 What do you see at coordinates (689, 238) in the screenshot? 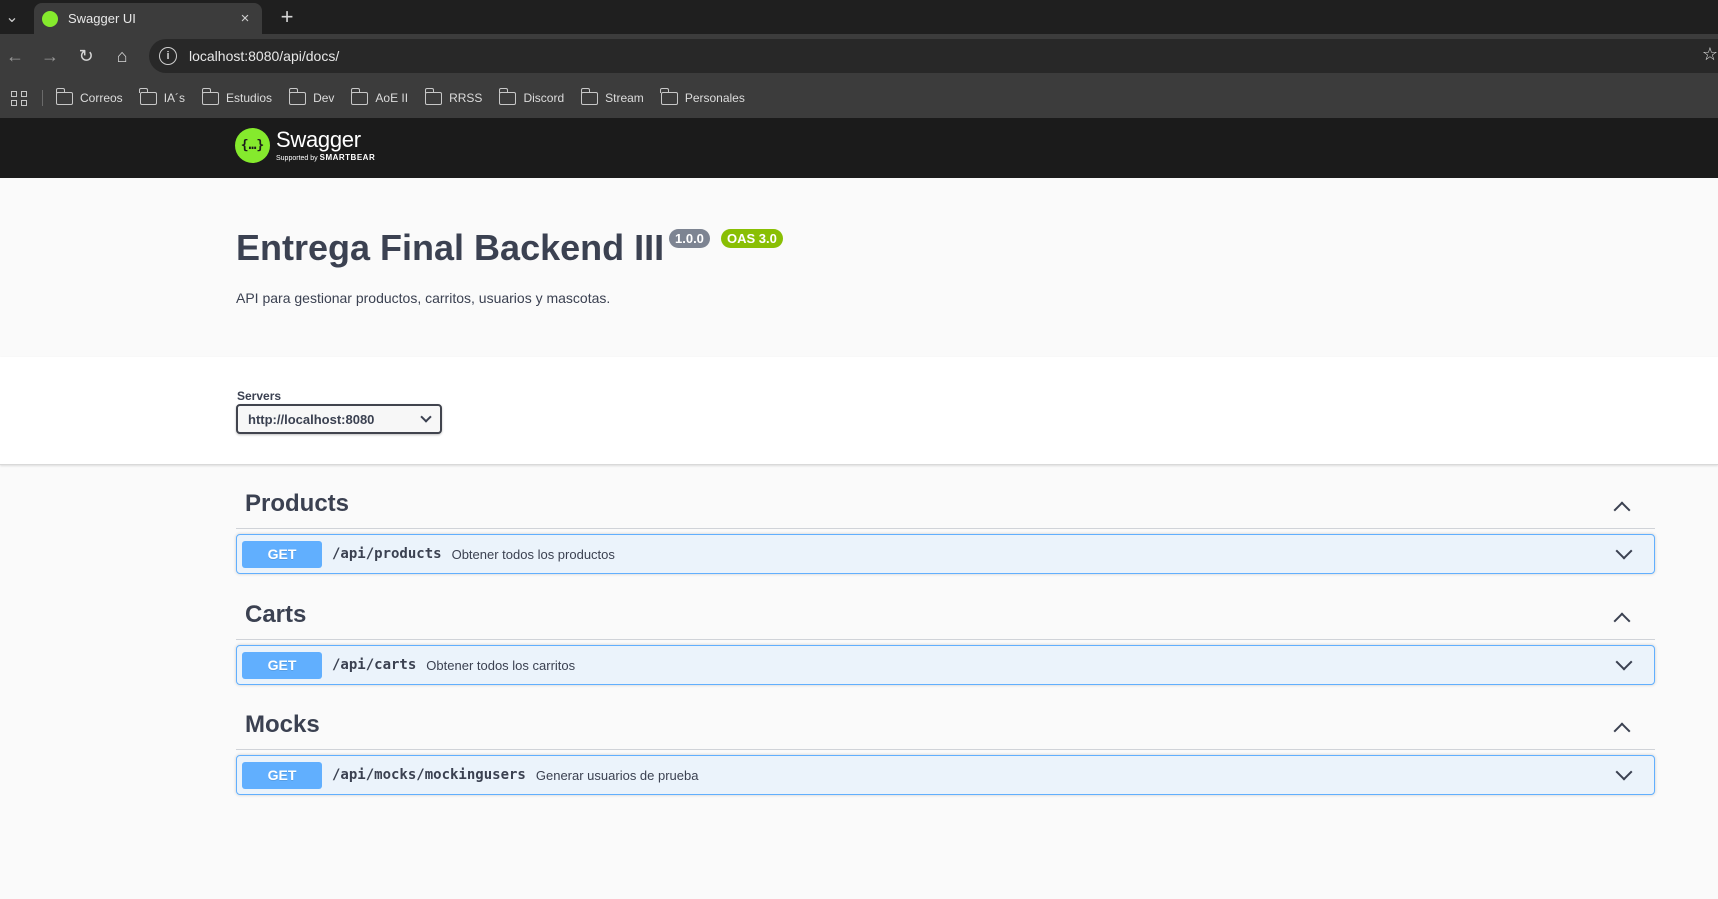
I see `version-badge: 1.0.0` at bounding box center [689, 238].